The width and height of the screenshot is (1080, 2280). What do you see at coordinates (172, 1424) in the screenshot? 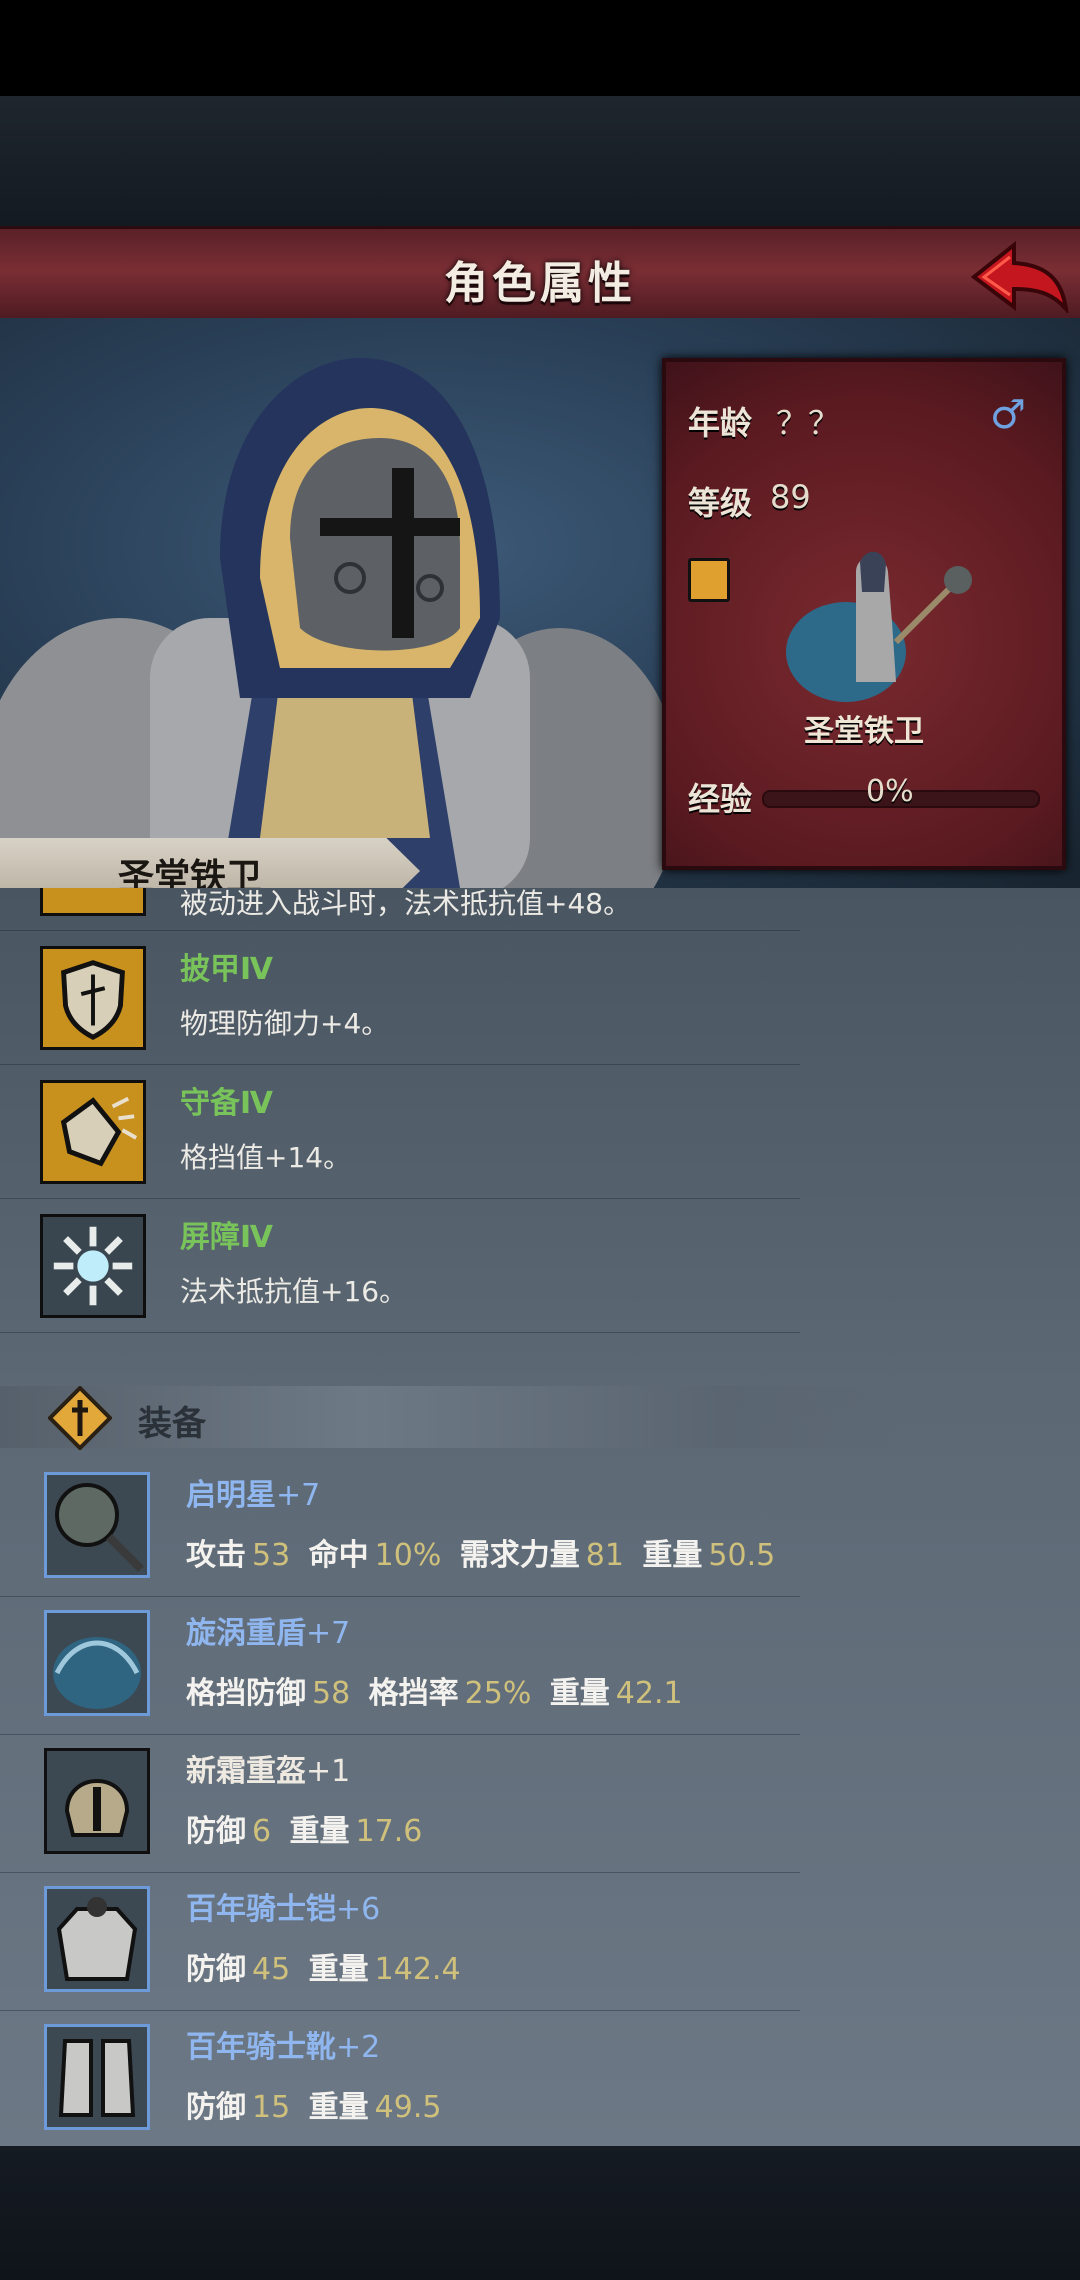
I see `equipment-section-title: 装备` at bounding box center [172, 1424].